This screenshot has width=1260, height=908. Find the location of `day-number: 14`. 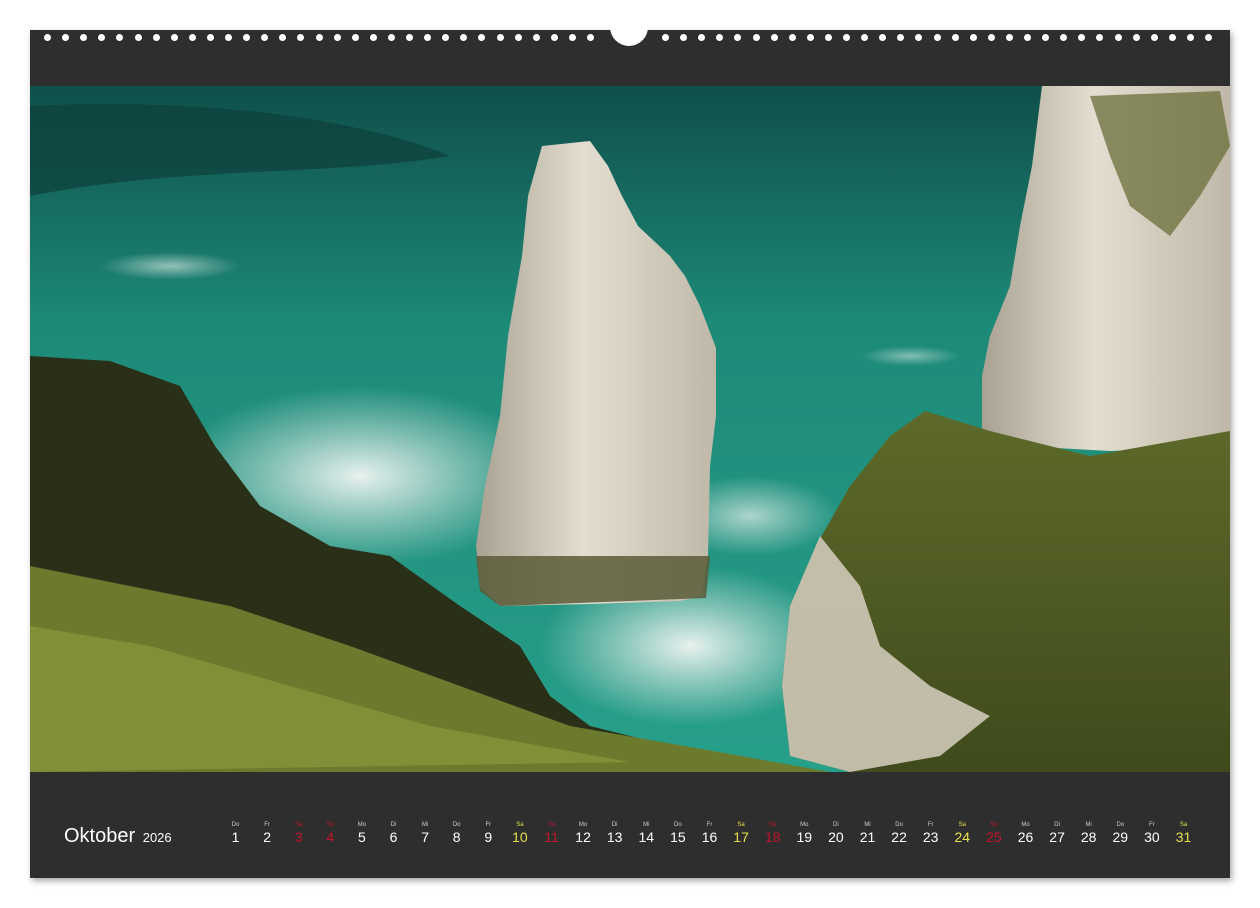

day-number: 14 is located at coordinates (646, 837).